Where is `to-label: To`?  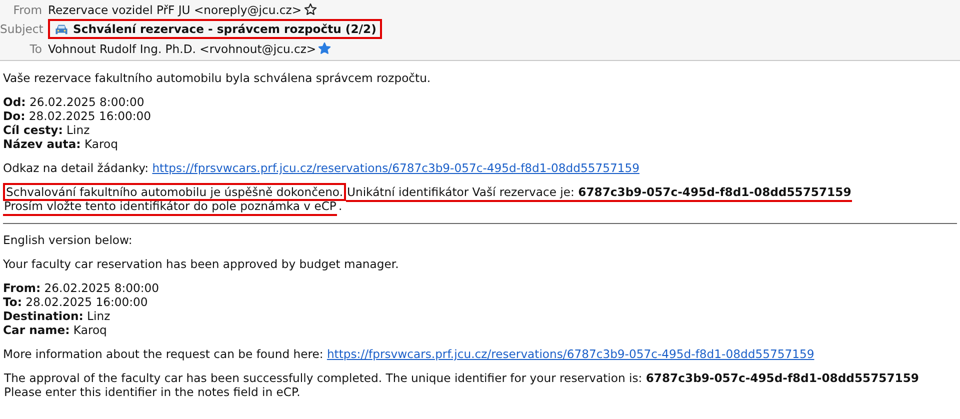 to-label: To is located at coordinates (35, 49).